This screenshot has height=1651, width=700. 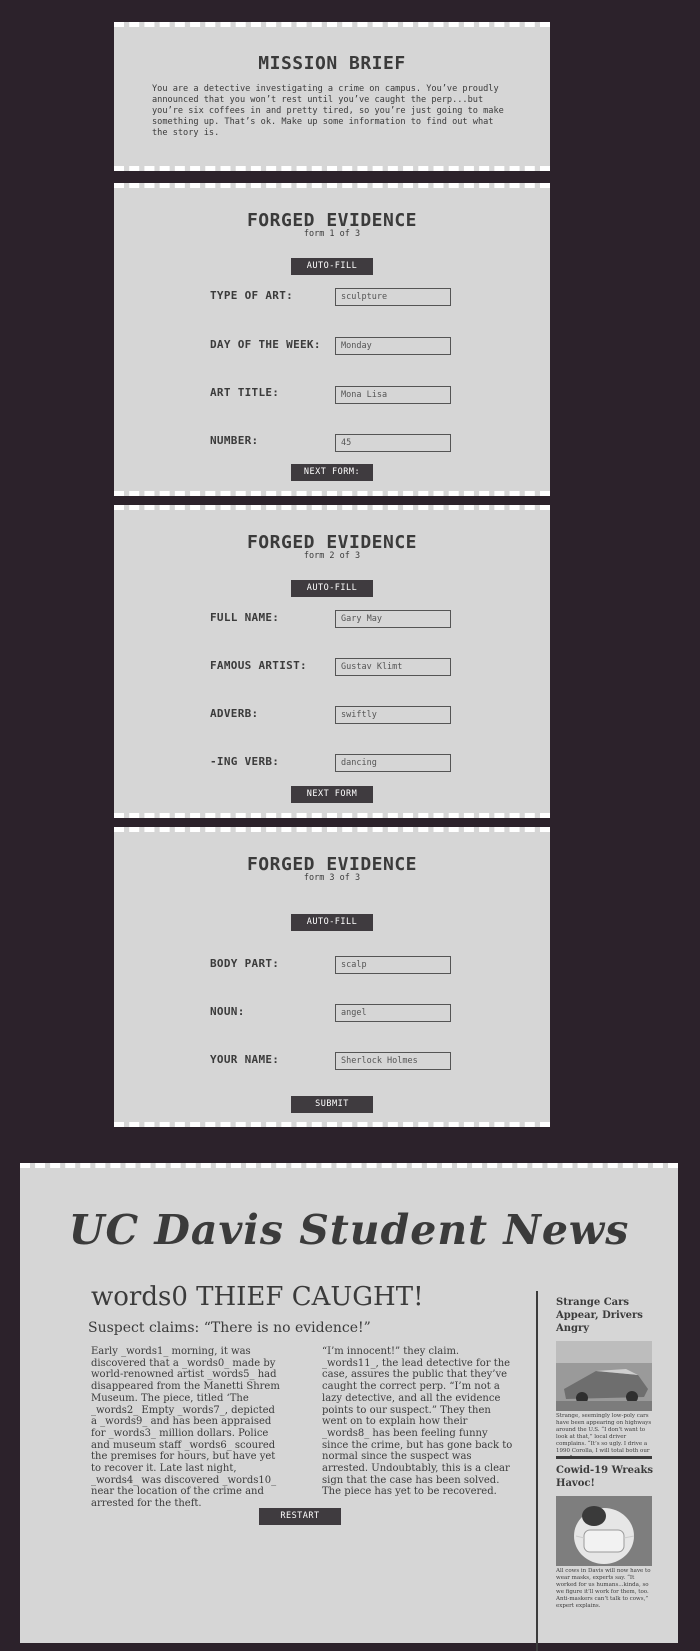 What do you see at coordinates (245, 963) in the screenshot?
I see `body-part-label: BODY PART:` at bounding box center [245, 963].